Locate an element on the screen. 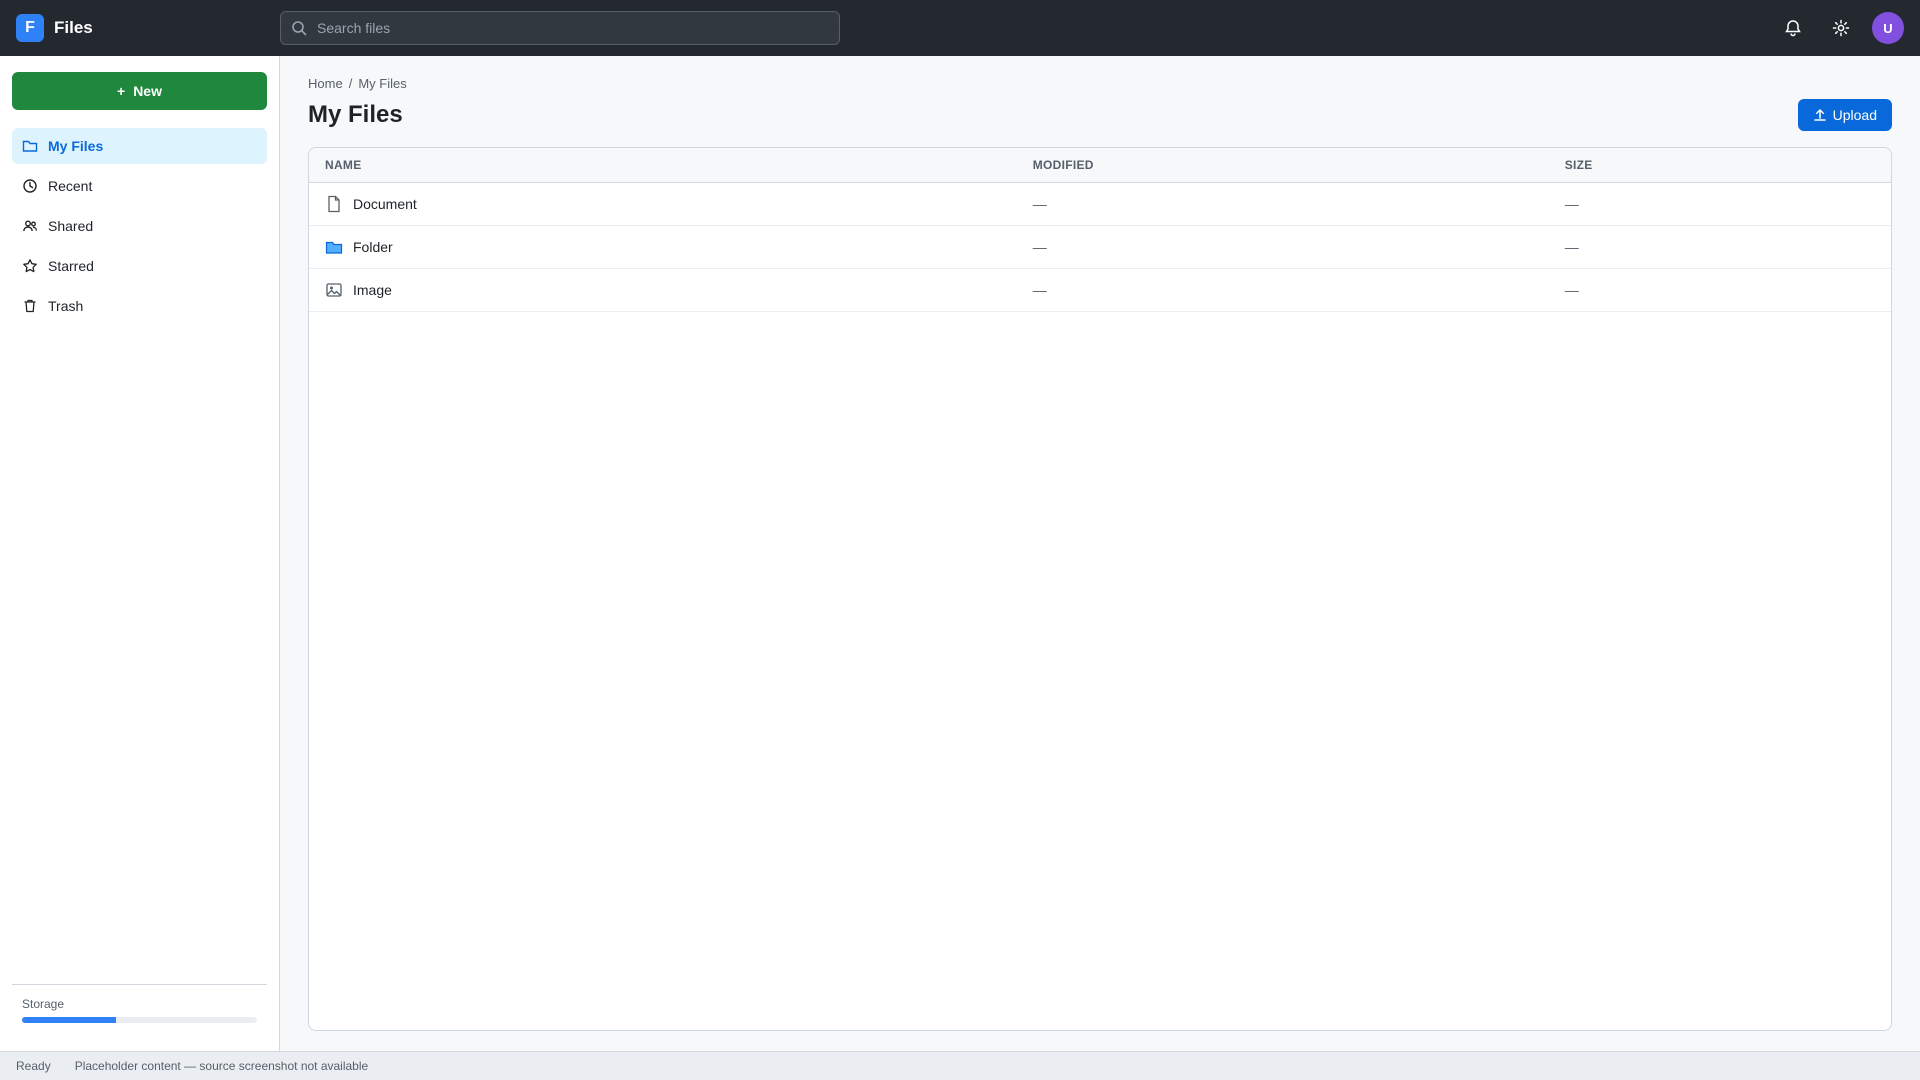 Image resolution: width=1920 pixels, height=1080 pixels. status-left: Ready is located at coordinates (33, 1066).